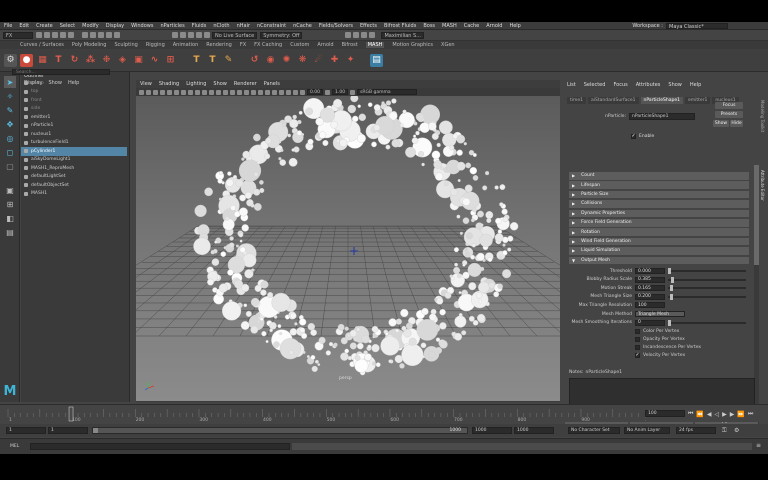 The image size is (768, 480). Describe the element at coordinates (148, 92) in the screenshot. I see `camera-attributes-icon` at that location.